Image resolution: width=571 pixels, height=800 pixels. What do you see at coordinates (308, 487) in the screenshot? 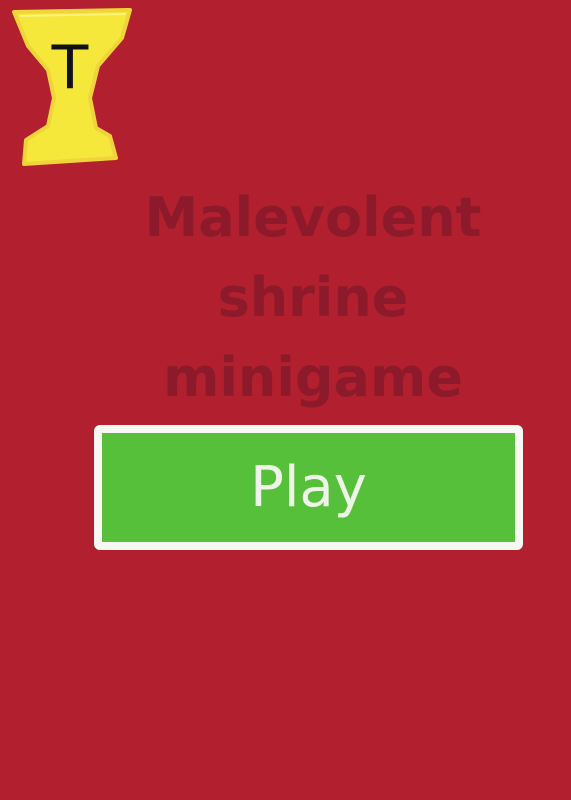
I see `play-button: Play` at bounding box center [308, 487].